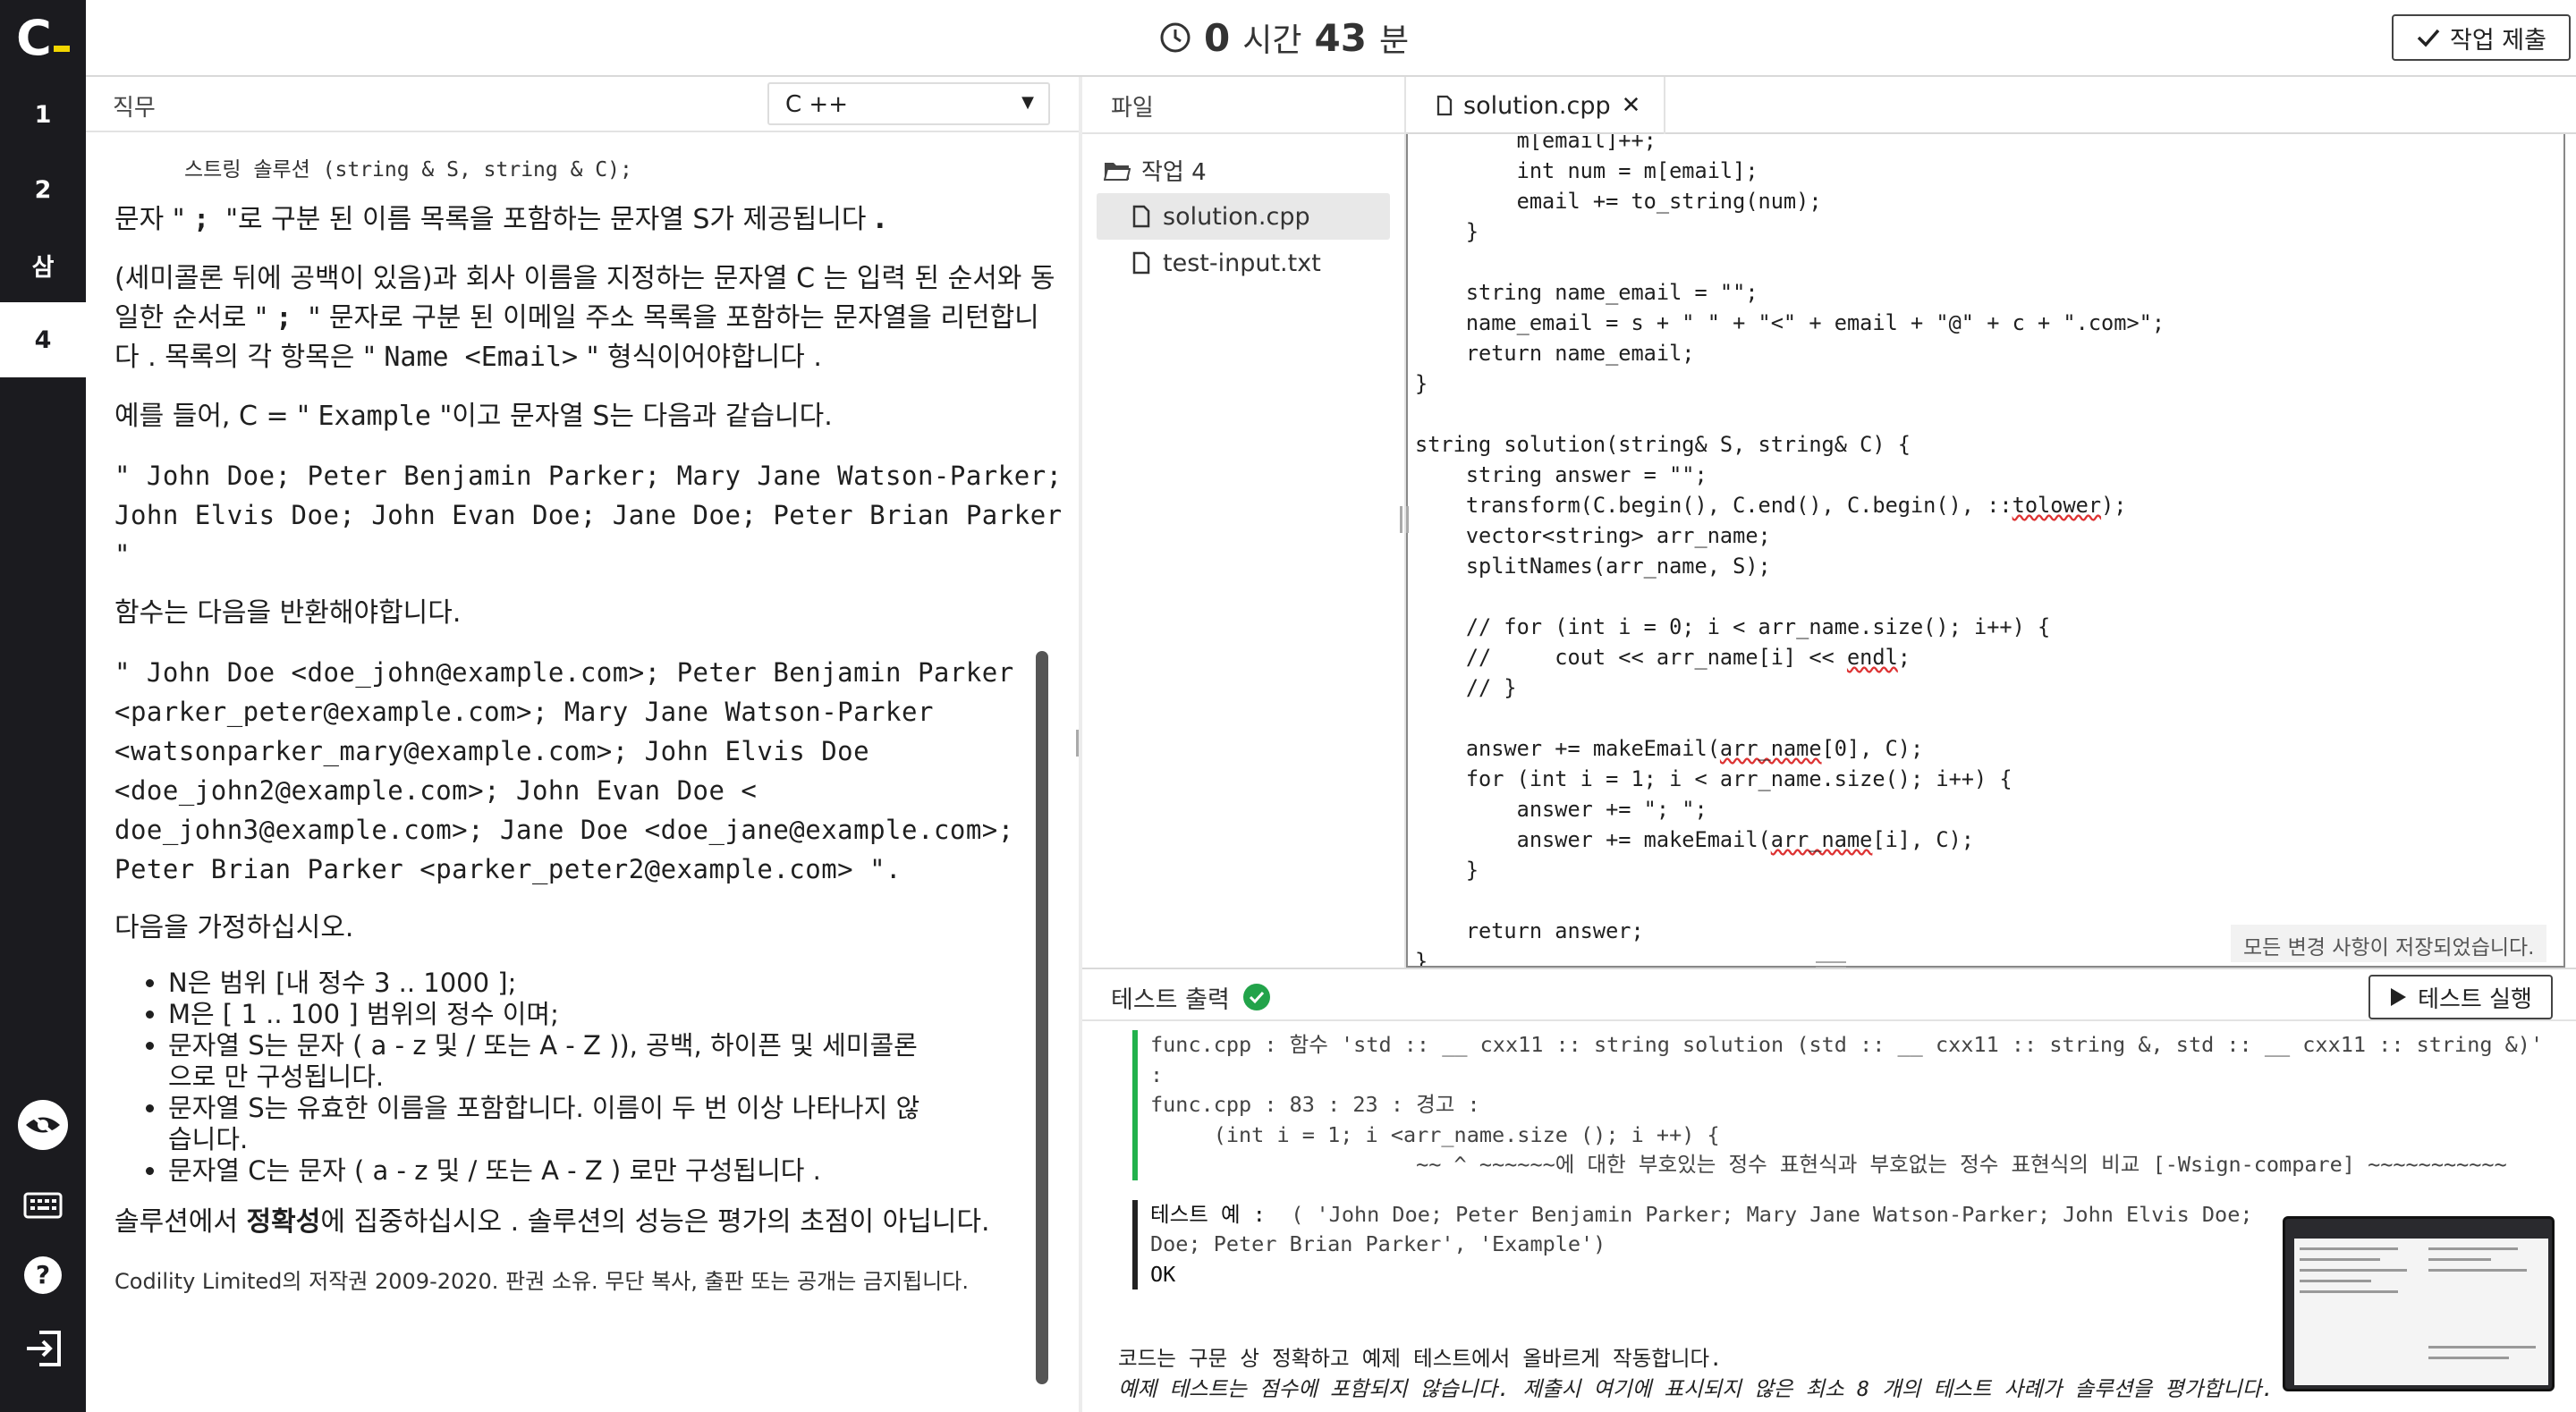 This screenshot has width=2576, height=1412. What do you see at coordinates (1790, 145) in the screenshot?
I see `code-line: m[email]++;` at bounding box center [1790, 145].